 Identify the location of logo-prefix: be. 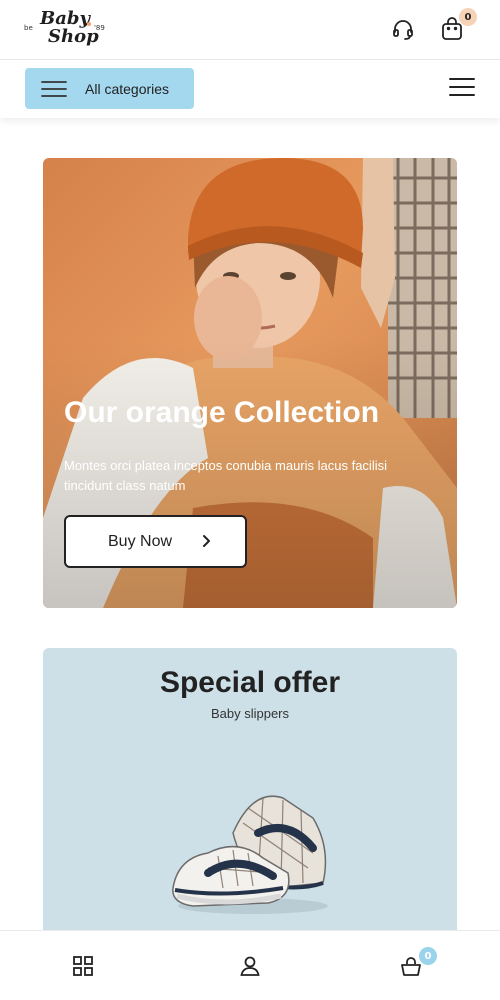
(28, 28).